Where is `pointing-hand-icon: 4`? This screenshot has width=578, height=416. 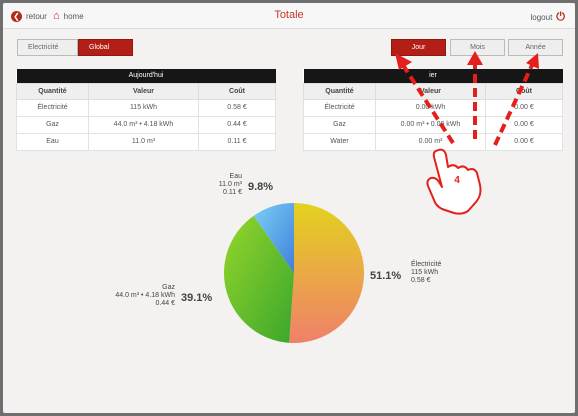 pointing-hand-icon: 4 is located at coordinates (454, 181).